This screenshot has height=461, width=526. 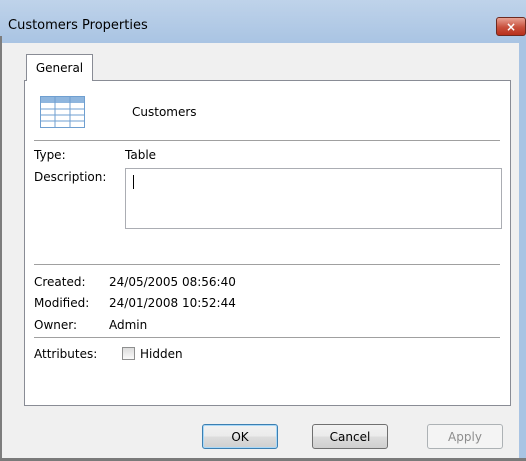 What do you see at coordinates (70, 177) in the screenshot?
I see `description-label: Description:` at bounding box center [70, 177].